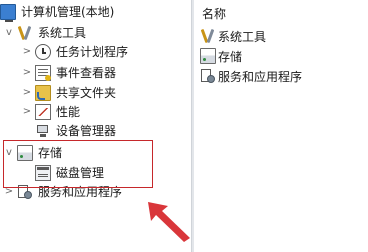 The image size is (368, 252). Describe the element at coordinates (242, 36) in the screenshot. I see `list-item-label: 系统工具` at that location.